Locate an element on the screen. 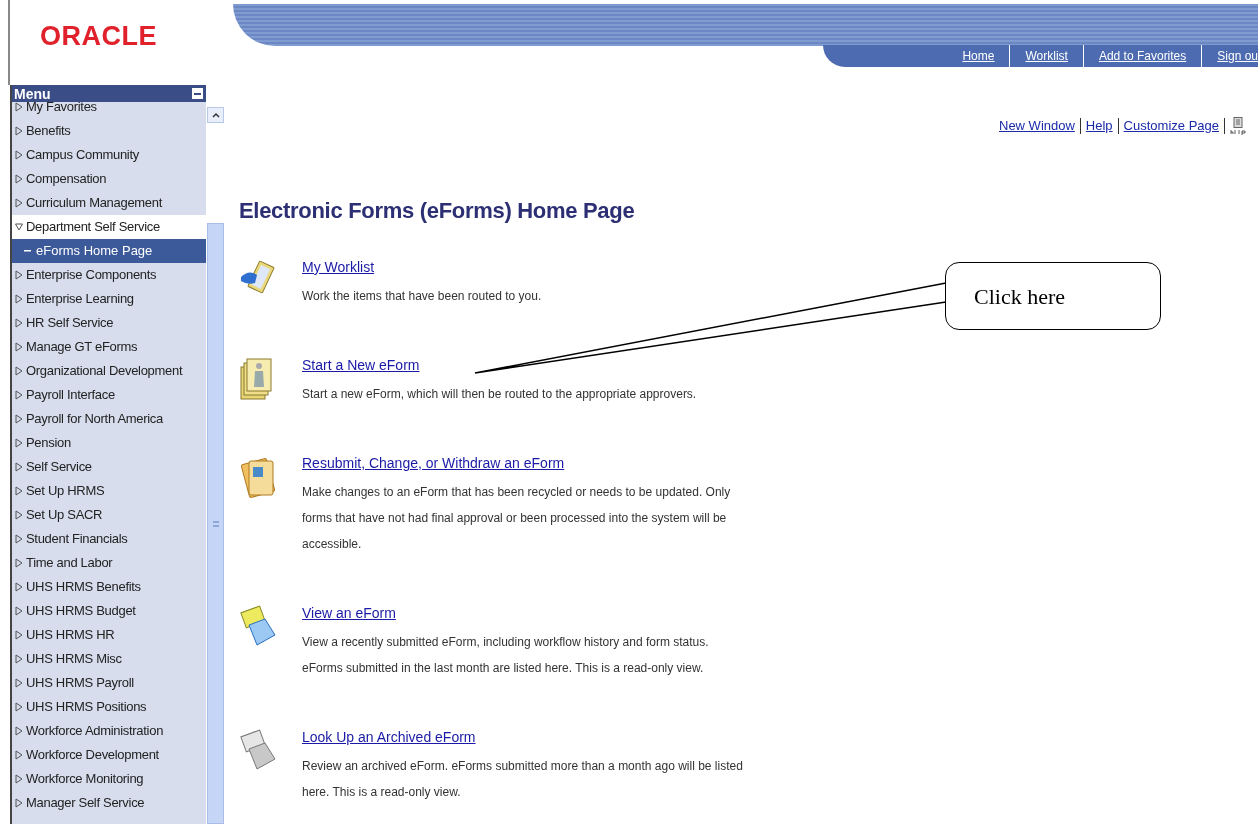  entry-link: Look Up an Archived eForm is located at coordinates (389, 736).